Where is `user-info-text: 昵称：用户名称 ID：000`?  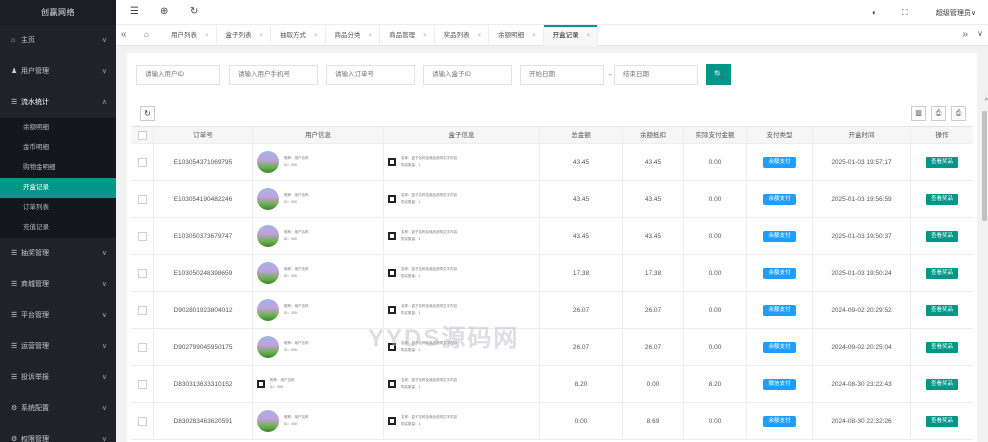 user-info-text: 昵称：用户名称 ID：000 is located at coordinates (296, 310).